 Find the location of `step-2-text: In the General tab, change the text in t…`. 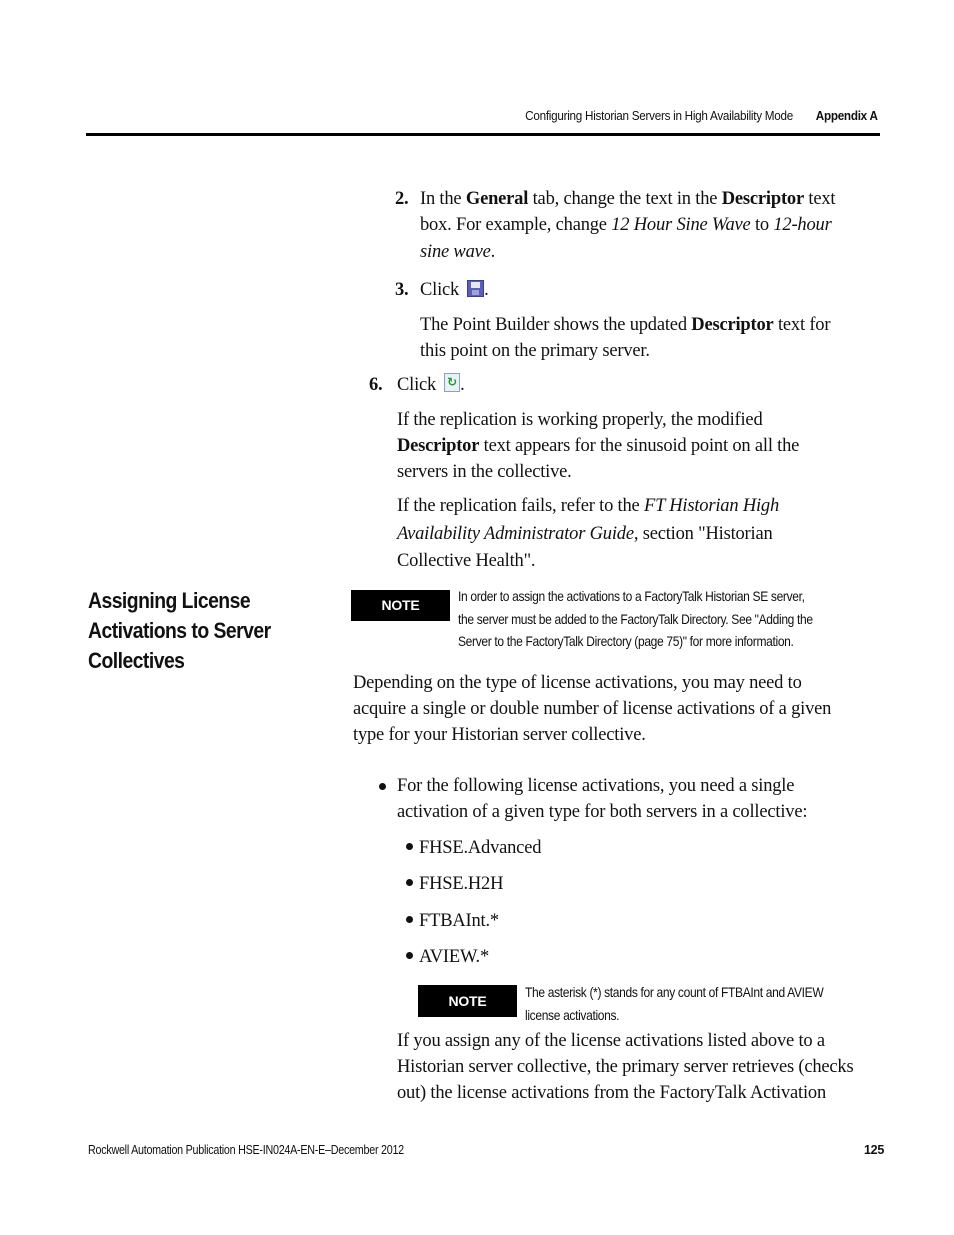

step-2-text: In the General tab, change the text in t… is located at coordinates (650, 225).